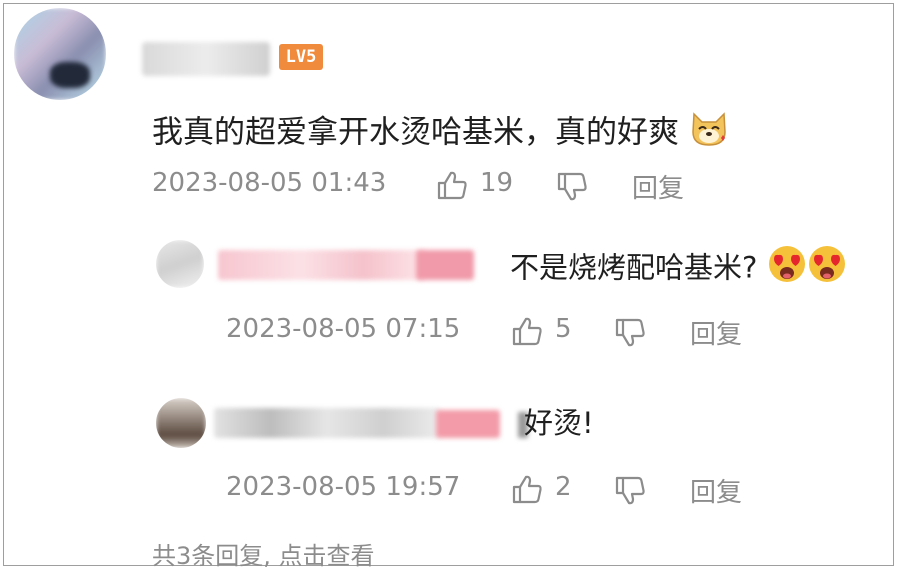 The height and width of the screenshot is (571, 899). I want to click on comment-content: 我真的超爱拿开水烫哈基米，真的好爽, so click(440, 134).